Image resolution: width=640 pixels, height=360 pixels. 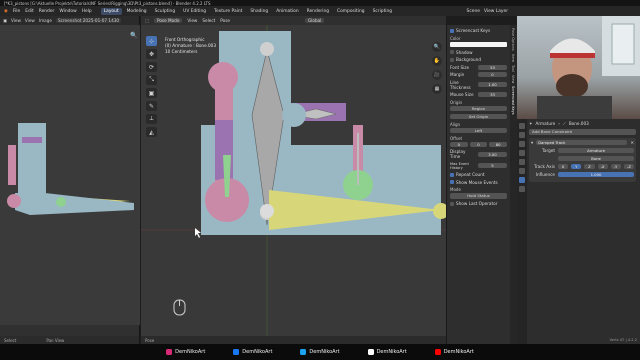 What do you see at coordinates (522, 126) in the screenshot?
I see `tool-props-icon` at bounding box center [522, 126].